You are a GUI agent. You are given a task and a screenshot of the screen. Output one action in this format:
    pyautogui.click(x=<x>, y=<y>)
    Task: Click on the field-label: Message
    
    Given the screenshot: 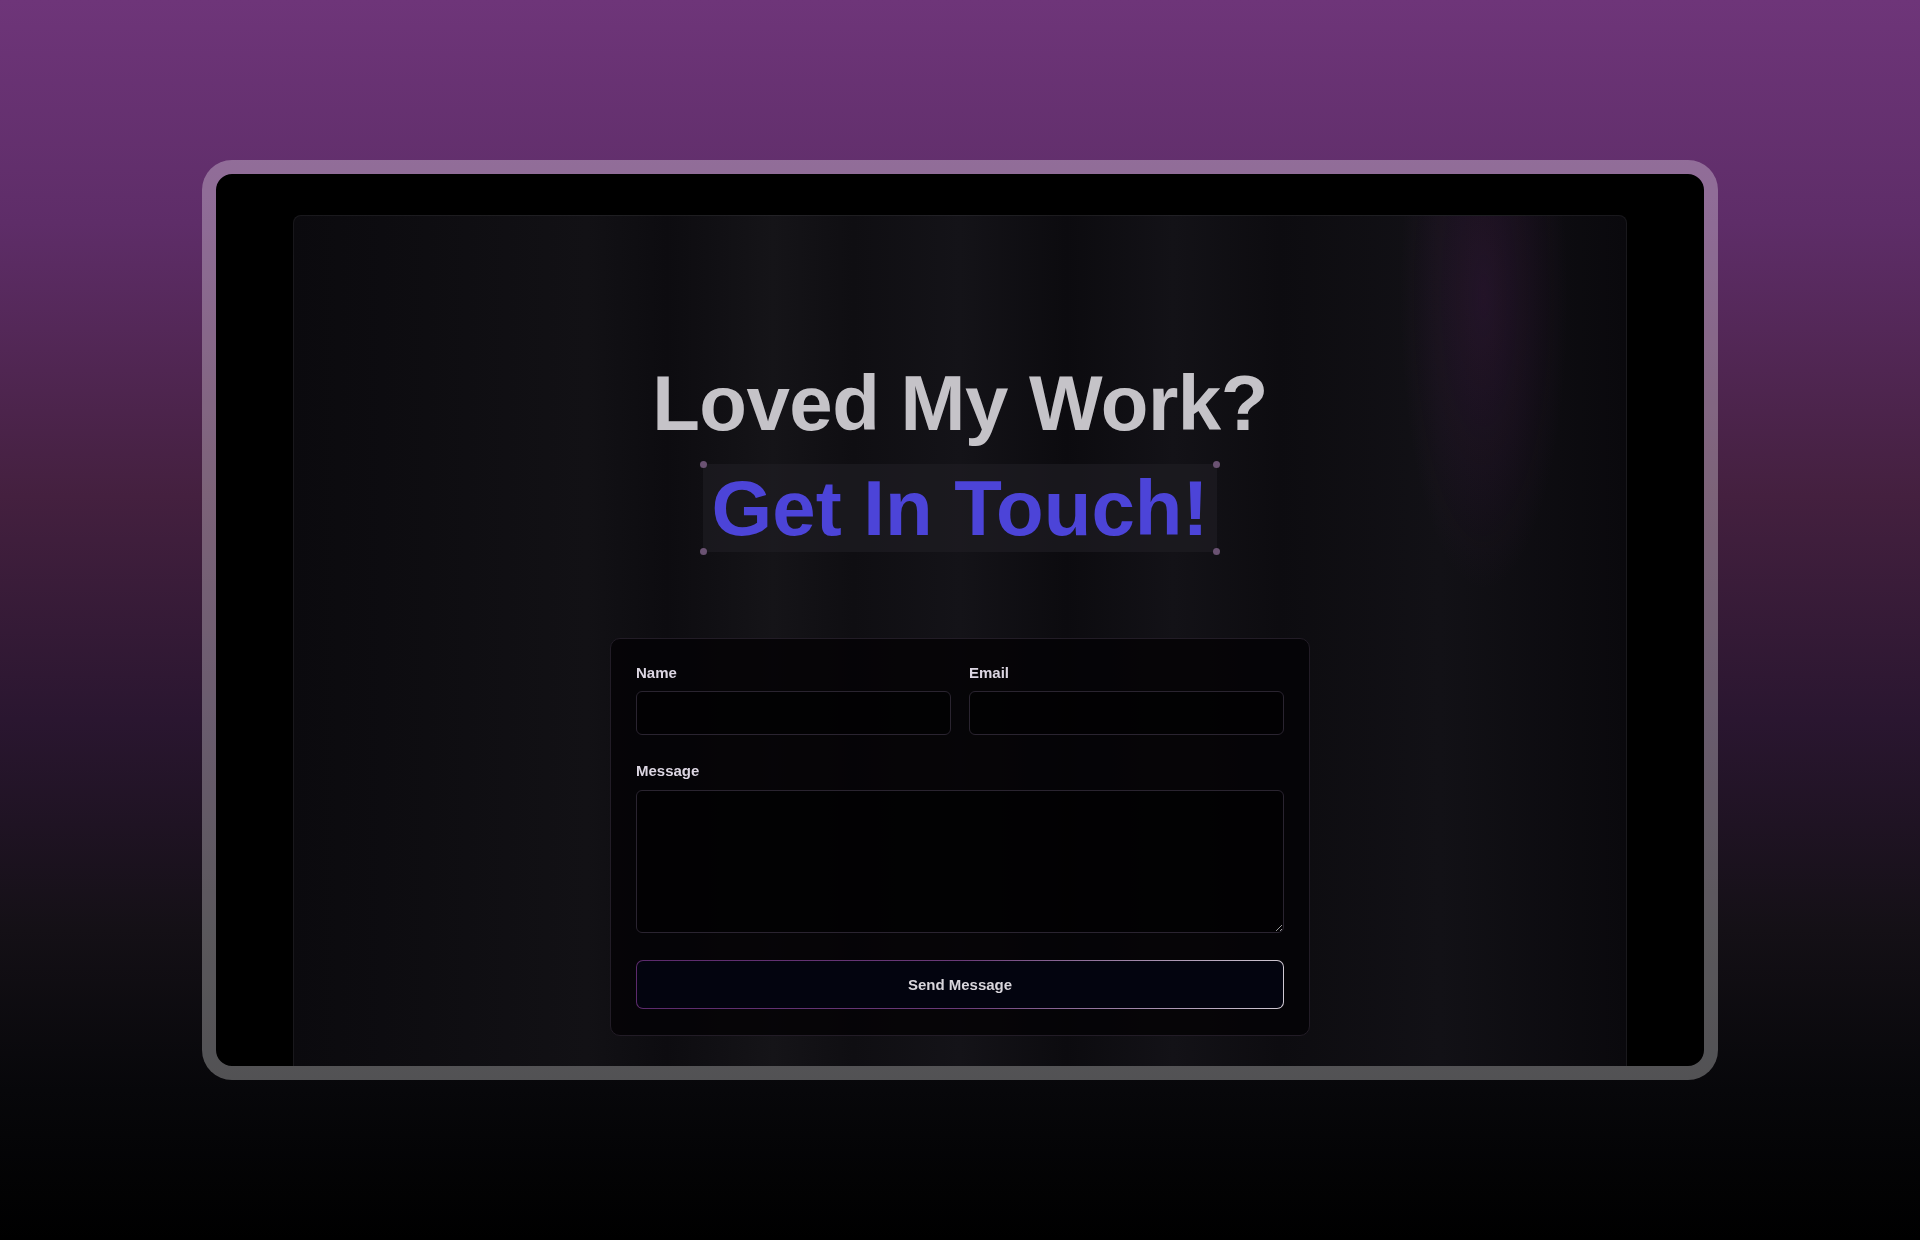 What is the action you would take?
    pyautogui.click(x=668, y=771)
    